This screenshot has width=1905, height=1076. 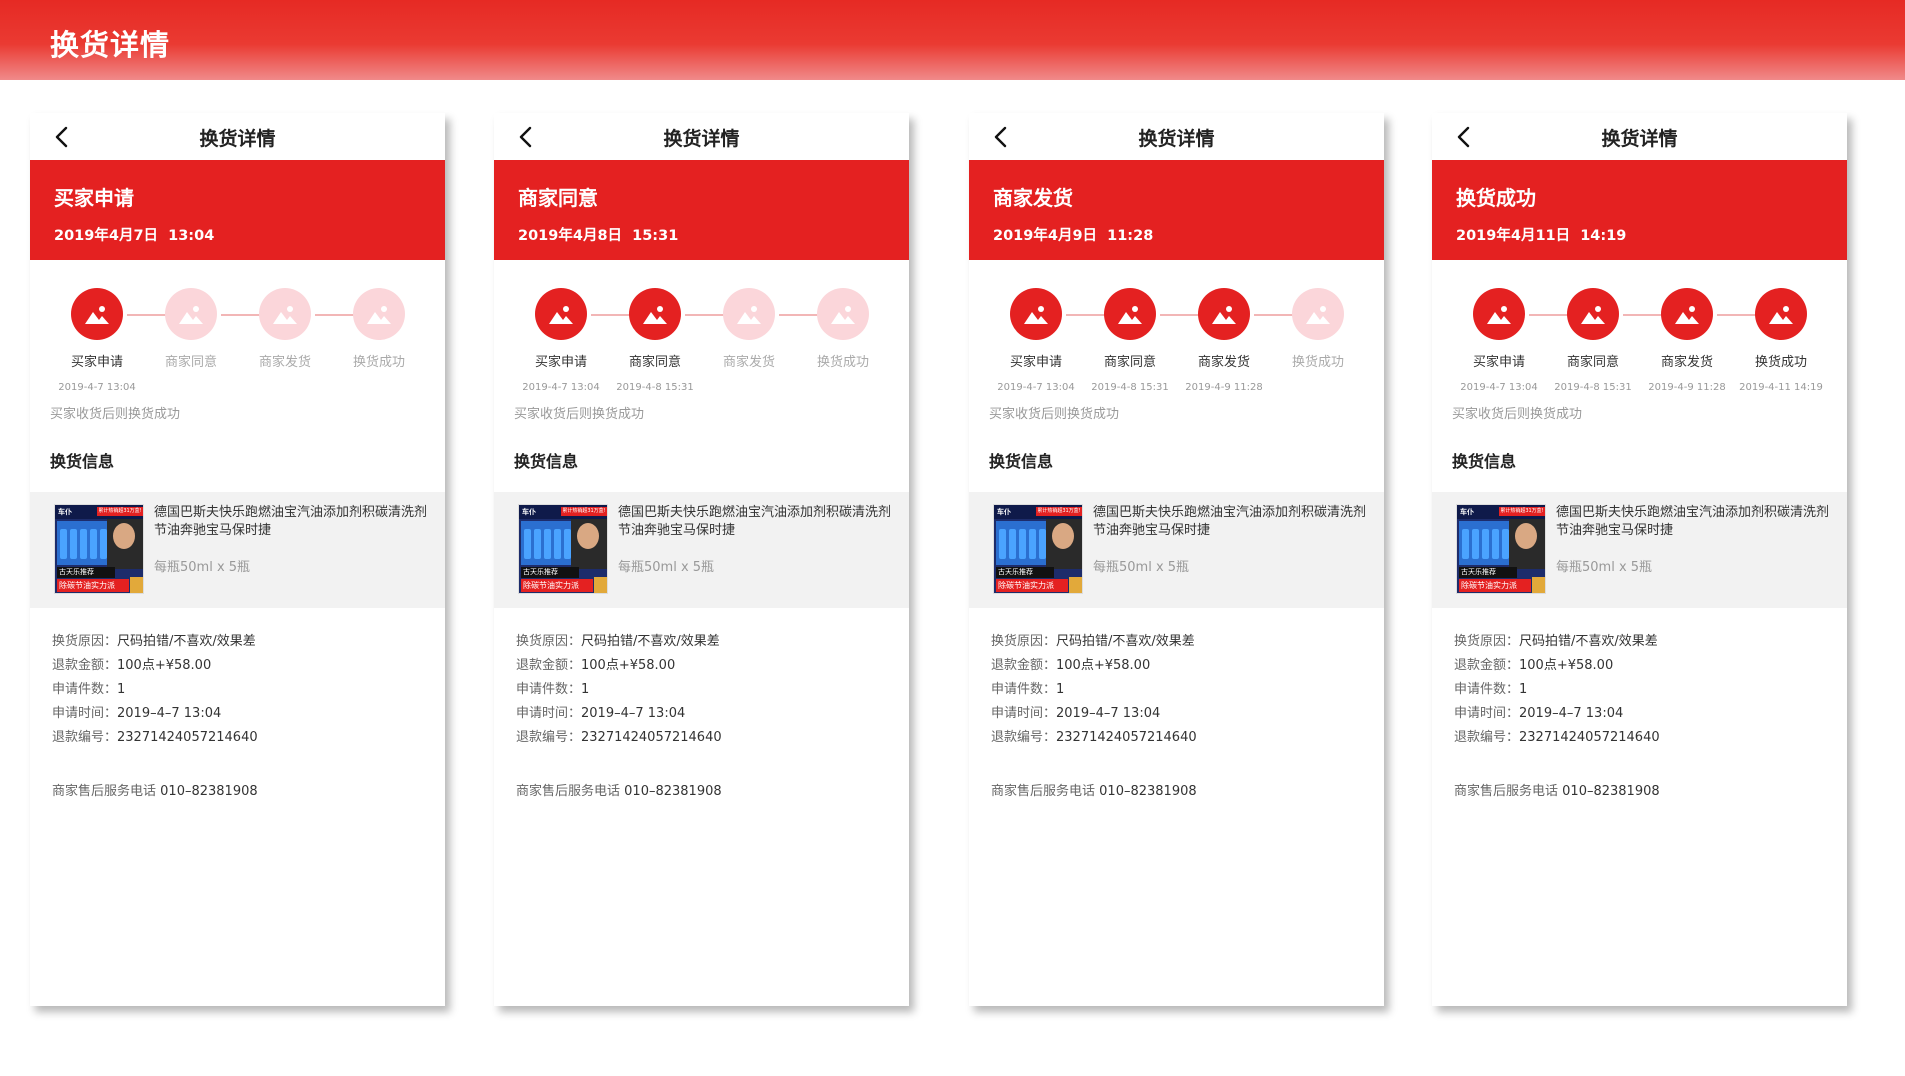 I want to click on step-item: 换货成功, so click(x=1318, y=341).